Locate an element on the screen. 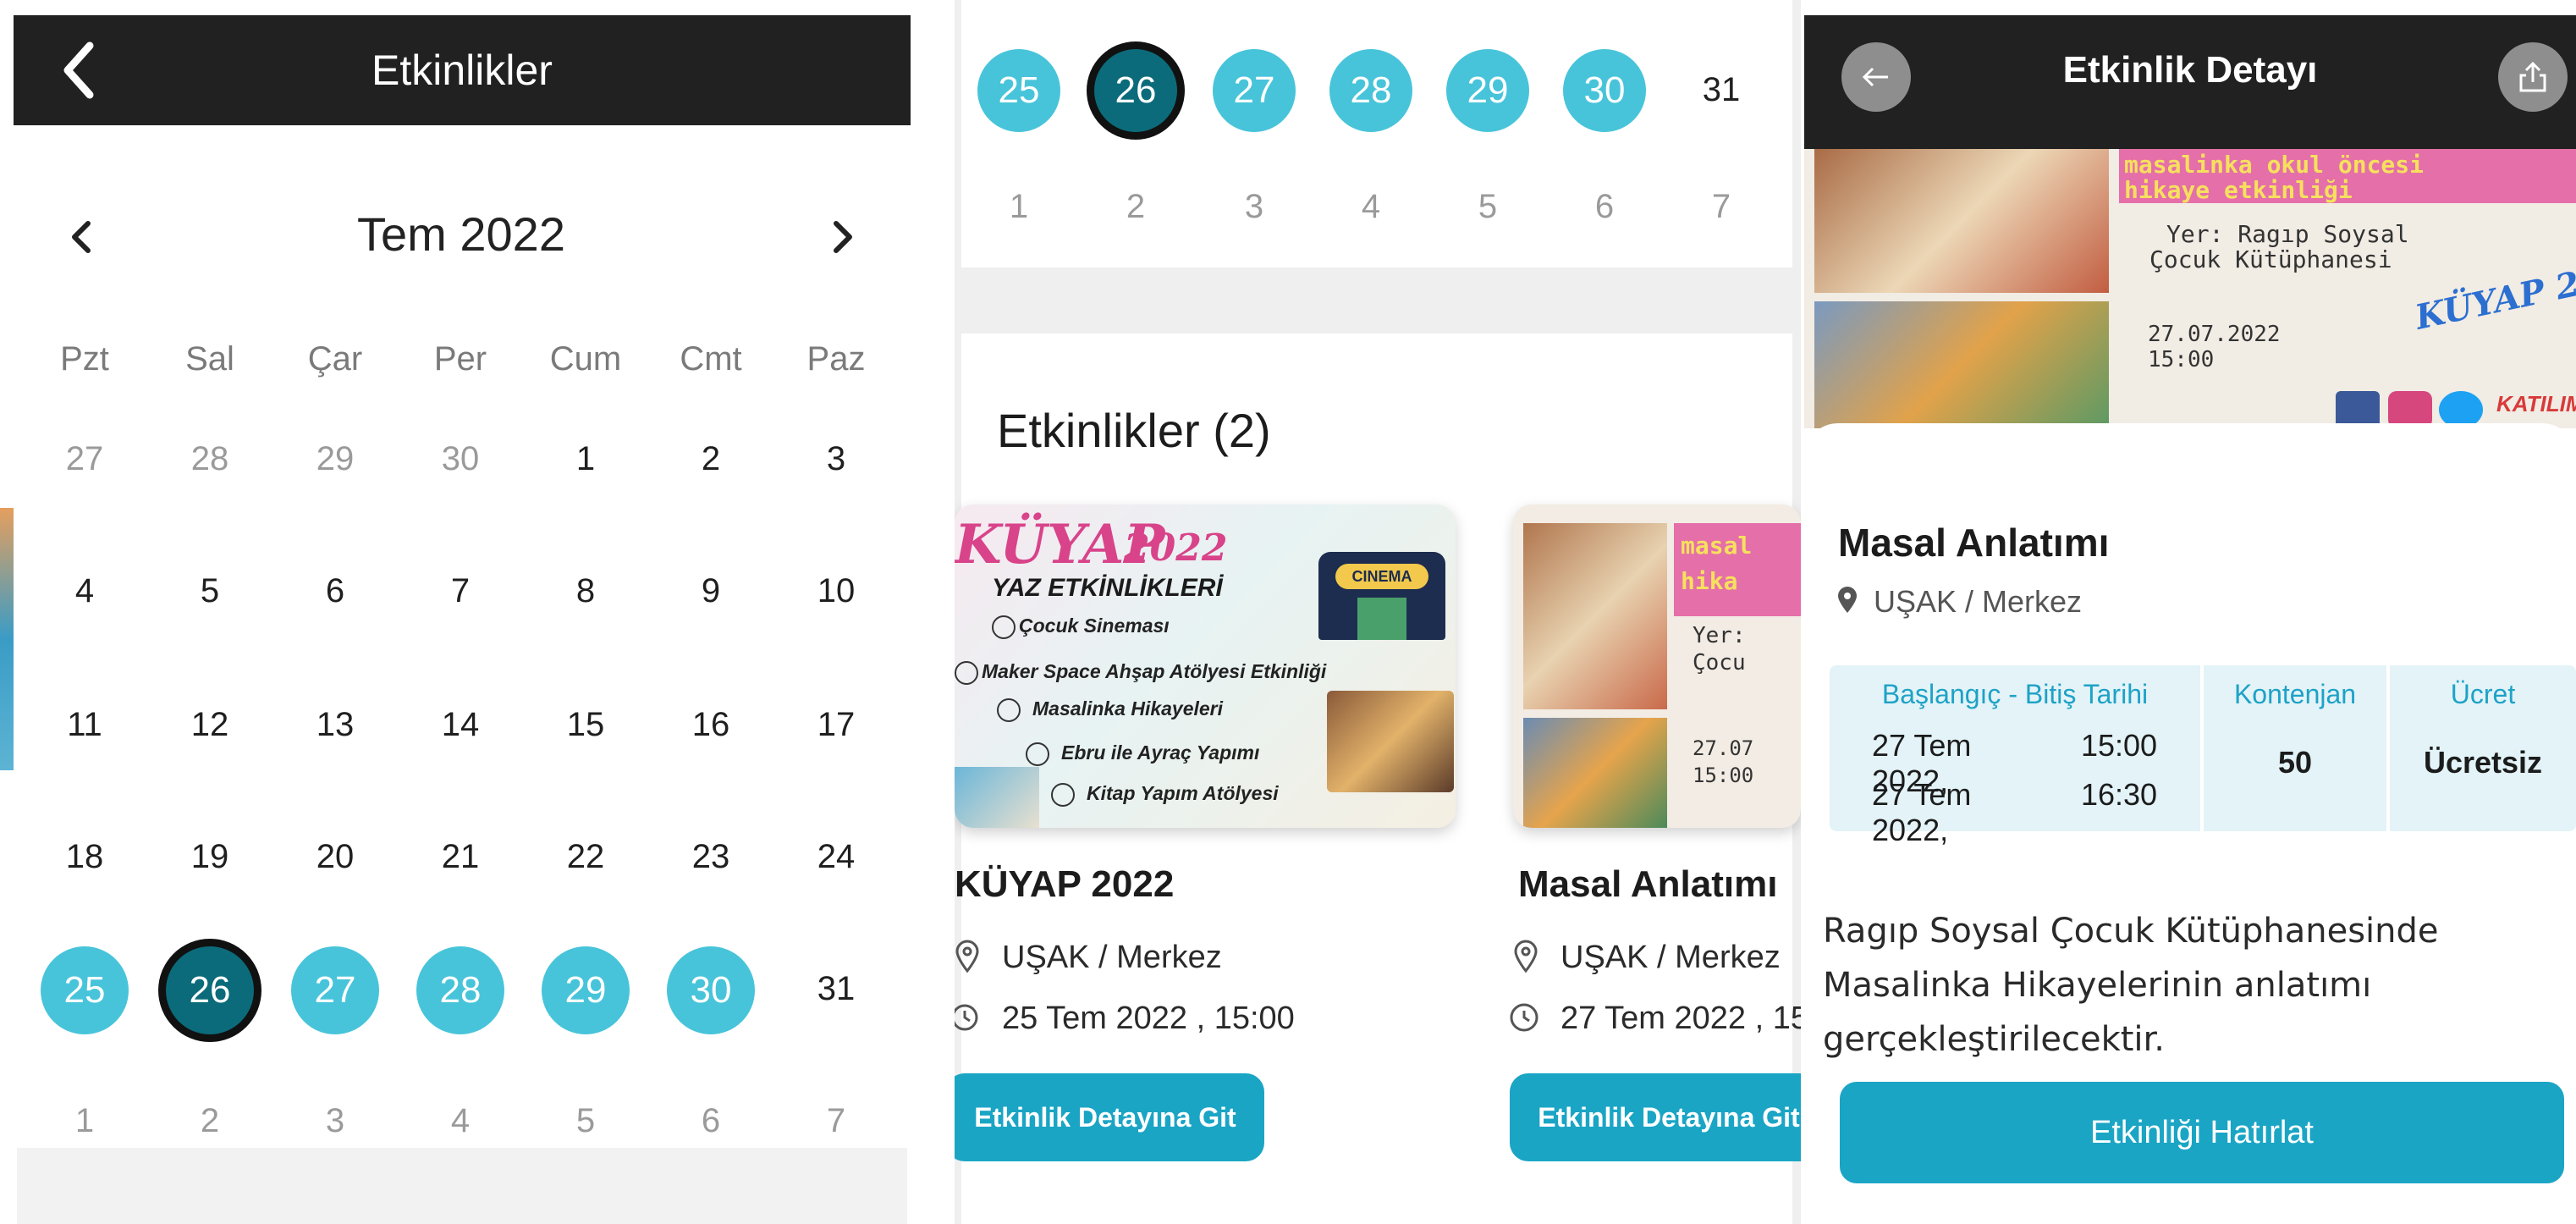 This screenshot has width=2576, height=1224. end-date: 27 Tem 2022, is located at coordinates (1922, 812).